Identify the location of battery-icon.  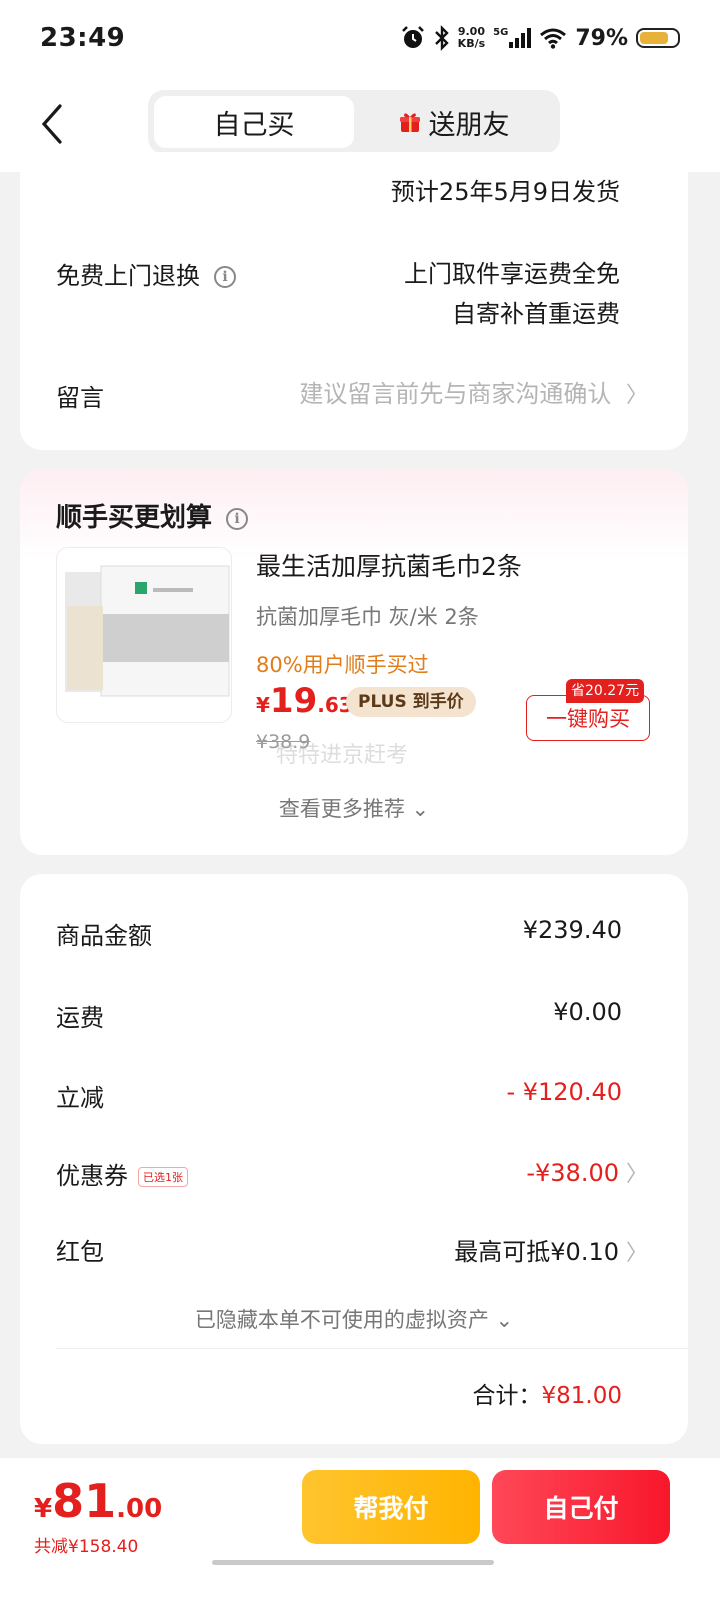
(658, 38).